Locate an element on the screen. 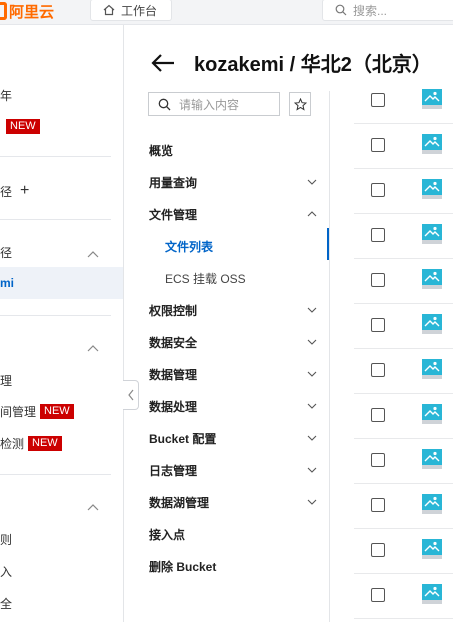 The width and height of the screenshot is (453, 622). sidebar-item: NEW is located at coordinates (20, 126).